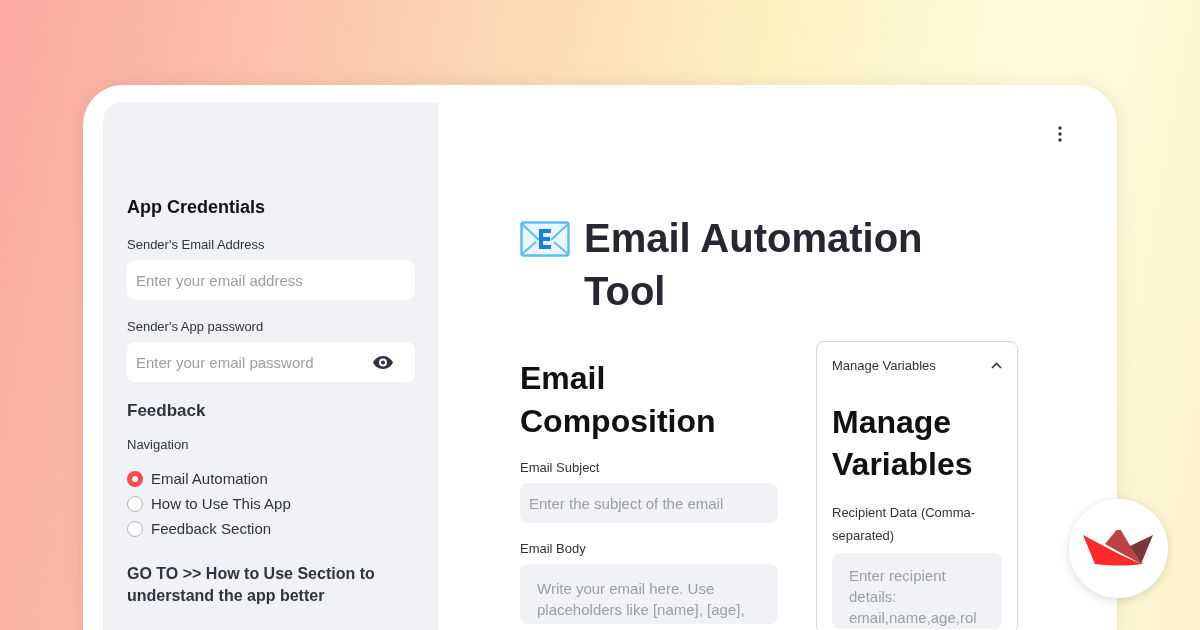  What do you see at coordinates (1118, 548) in the screenshot?
I see `crown-logo-icon` at bounding box center [1118, 548].